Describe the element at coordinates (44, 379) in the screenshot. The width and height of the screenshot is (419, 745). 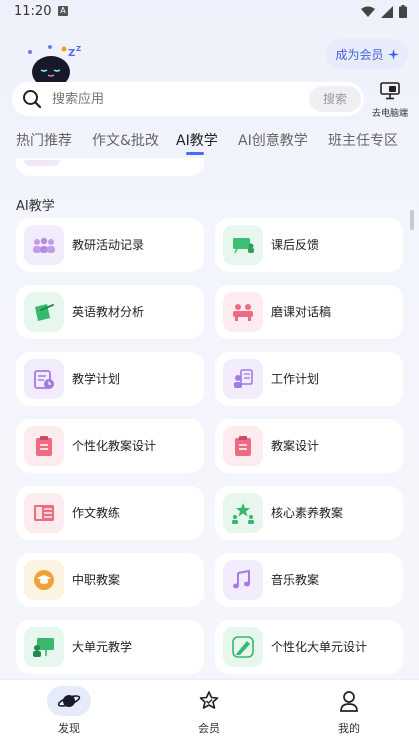
I see `plan-clock-icon` at that location.